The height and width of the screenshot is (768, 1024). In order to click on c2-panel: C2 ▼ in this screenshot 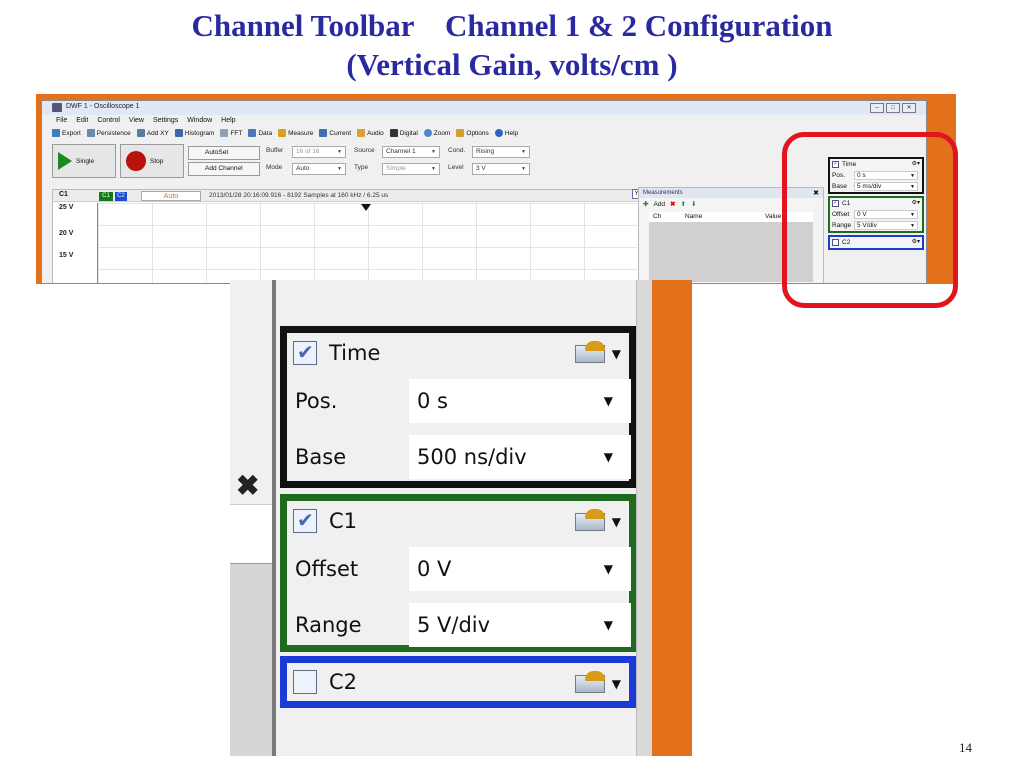, I will do `click(458, 682)`.